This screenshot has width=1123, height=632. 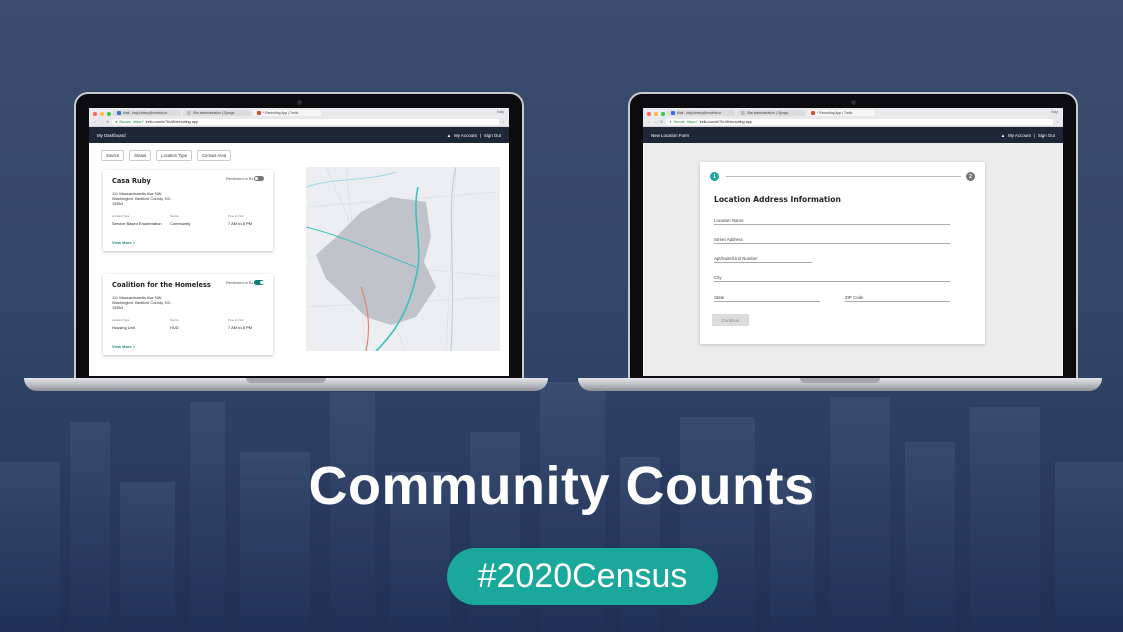 What do you see at coordinates (763, 259) in the screenshot?
I see `apt-suite-field: Apt/Suite/Unit Number` at bounding box center [763, 259].